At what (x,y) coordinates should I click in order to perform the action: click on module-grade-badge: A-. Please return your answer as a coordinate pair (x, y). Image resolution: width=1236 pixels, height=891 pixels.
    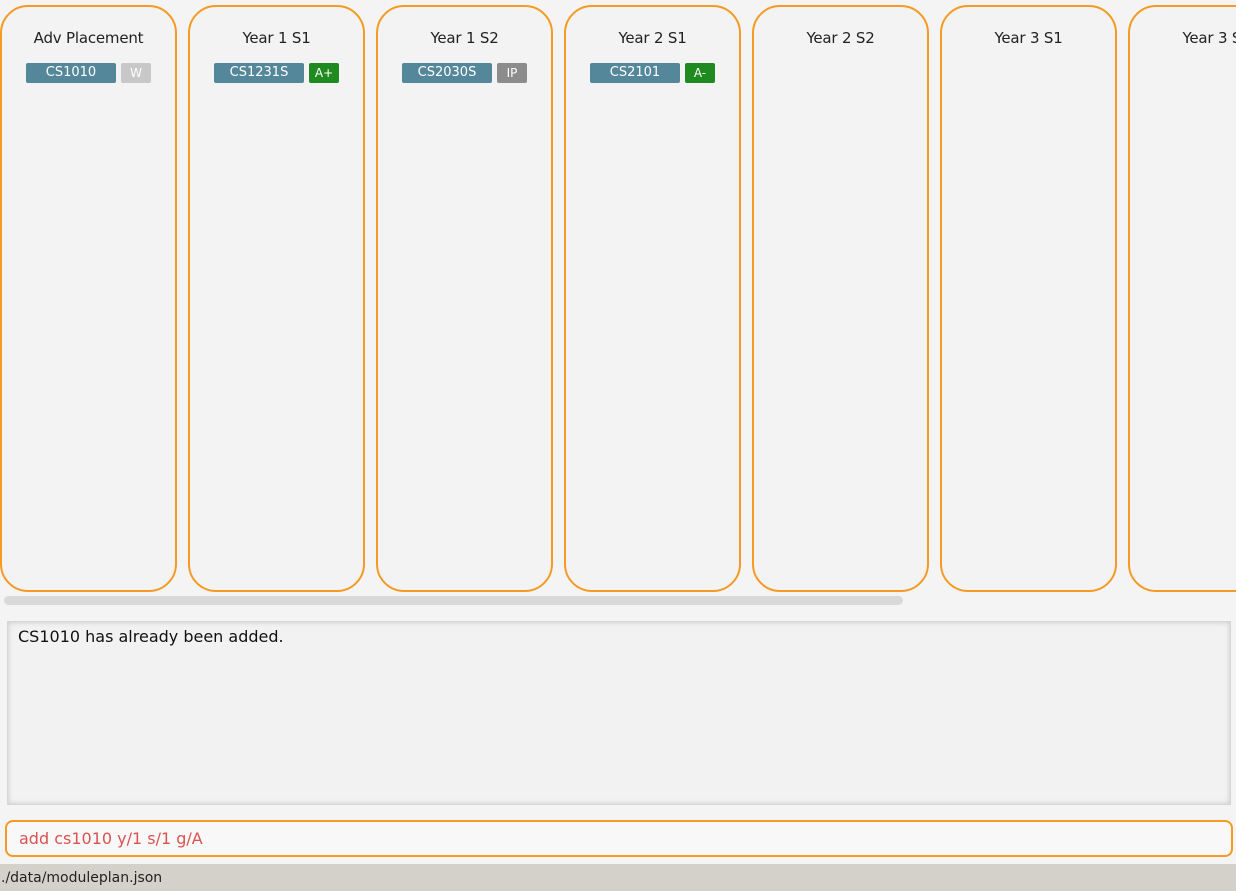
    Looking at the image, I should click on (700, 73).